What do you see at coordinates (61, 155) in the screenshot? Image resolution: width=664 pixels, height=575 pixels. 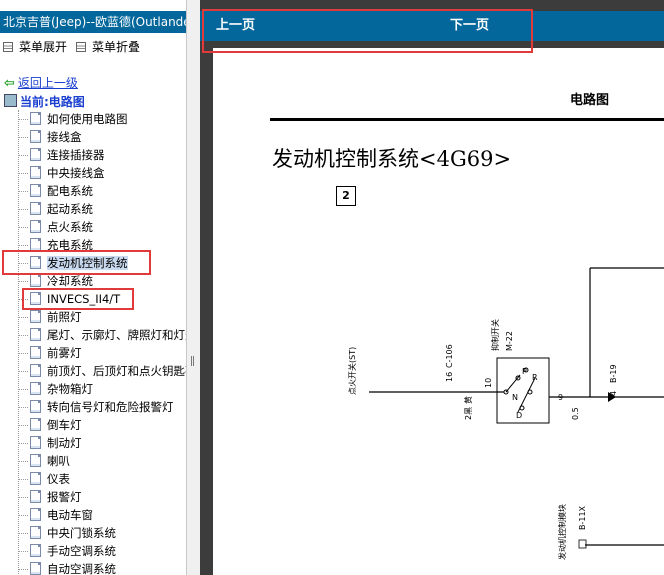 I see `tree-item: 连接插接器` at bounding box center [61, 155].